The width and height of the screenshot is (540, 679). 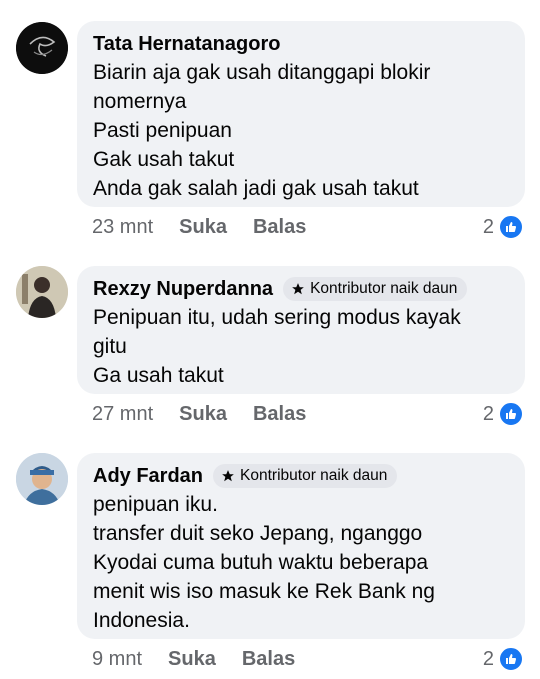 I want to click on comment-line: Ga usah takut, so click(x=158, y=375).